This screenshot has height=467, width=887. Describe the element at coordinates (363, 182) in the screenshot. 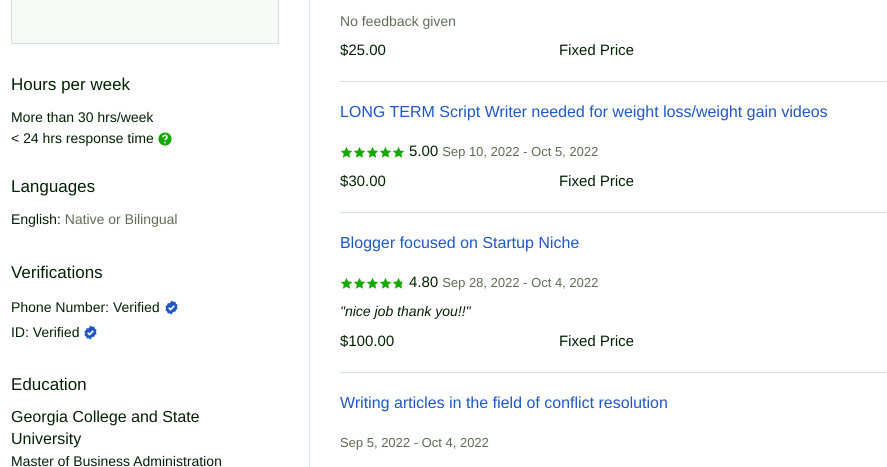

I see `price-text: $30.00` at that location.